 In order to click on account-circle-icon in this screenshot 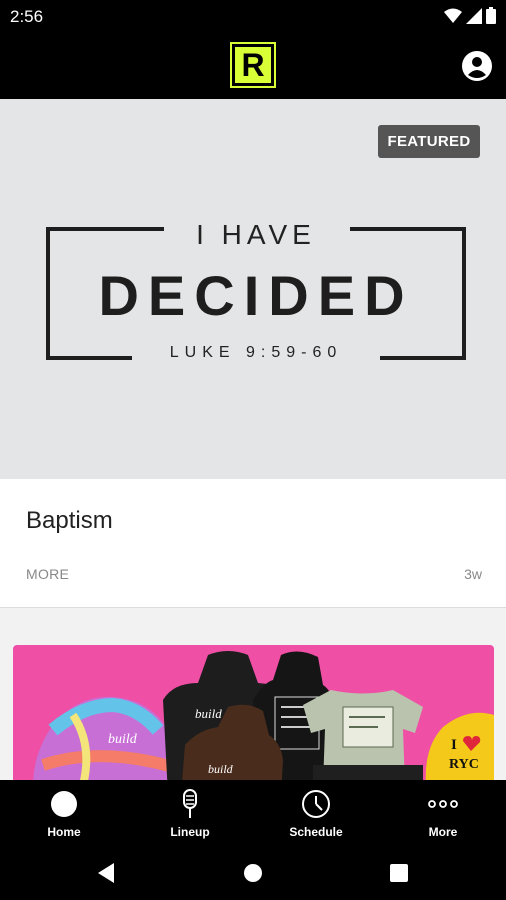, I will do `click(477, 66)`.